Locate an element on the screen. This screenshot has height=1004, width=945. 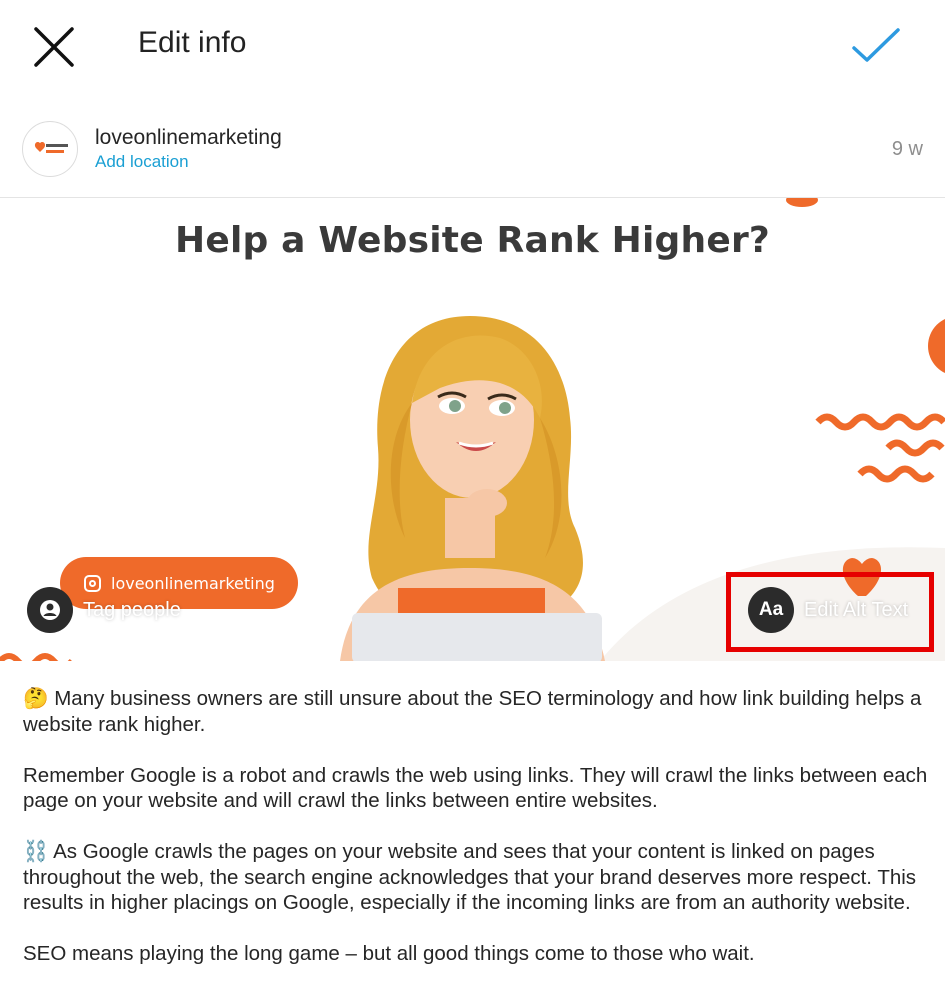
image-headline: Help a Website Rank Higher? is located at coordinates (472, 240).